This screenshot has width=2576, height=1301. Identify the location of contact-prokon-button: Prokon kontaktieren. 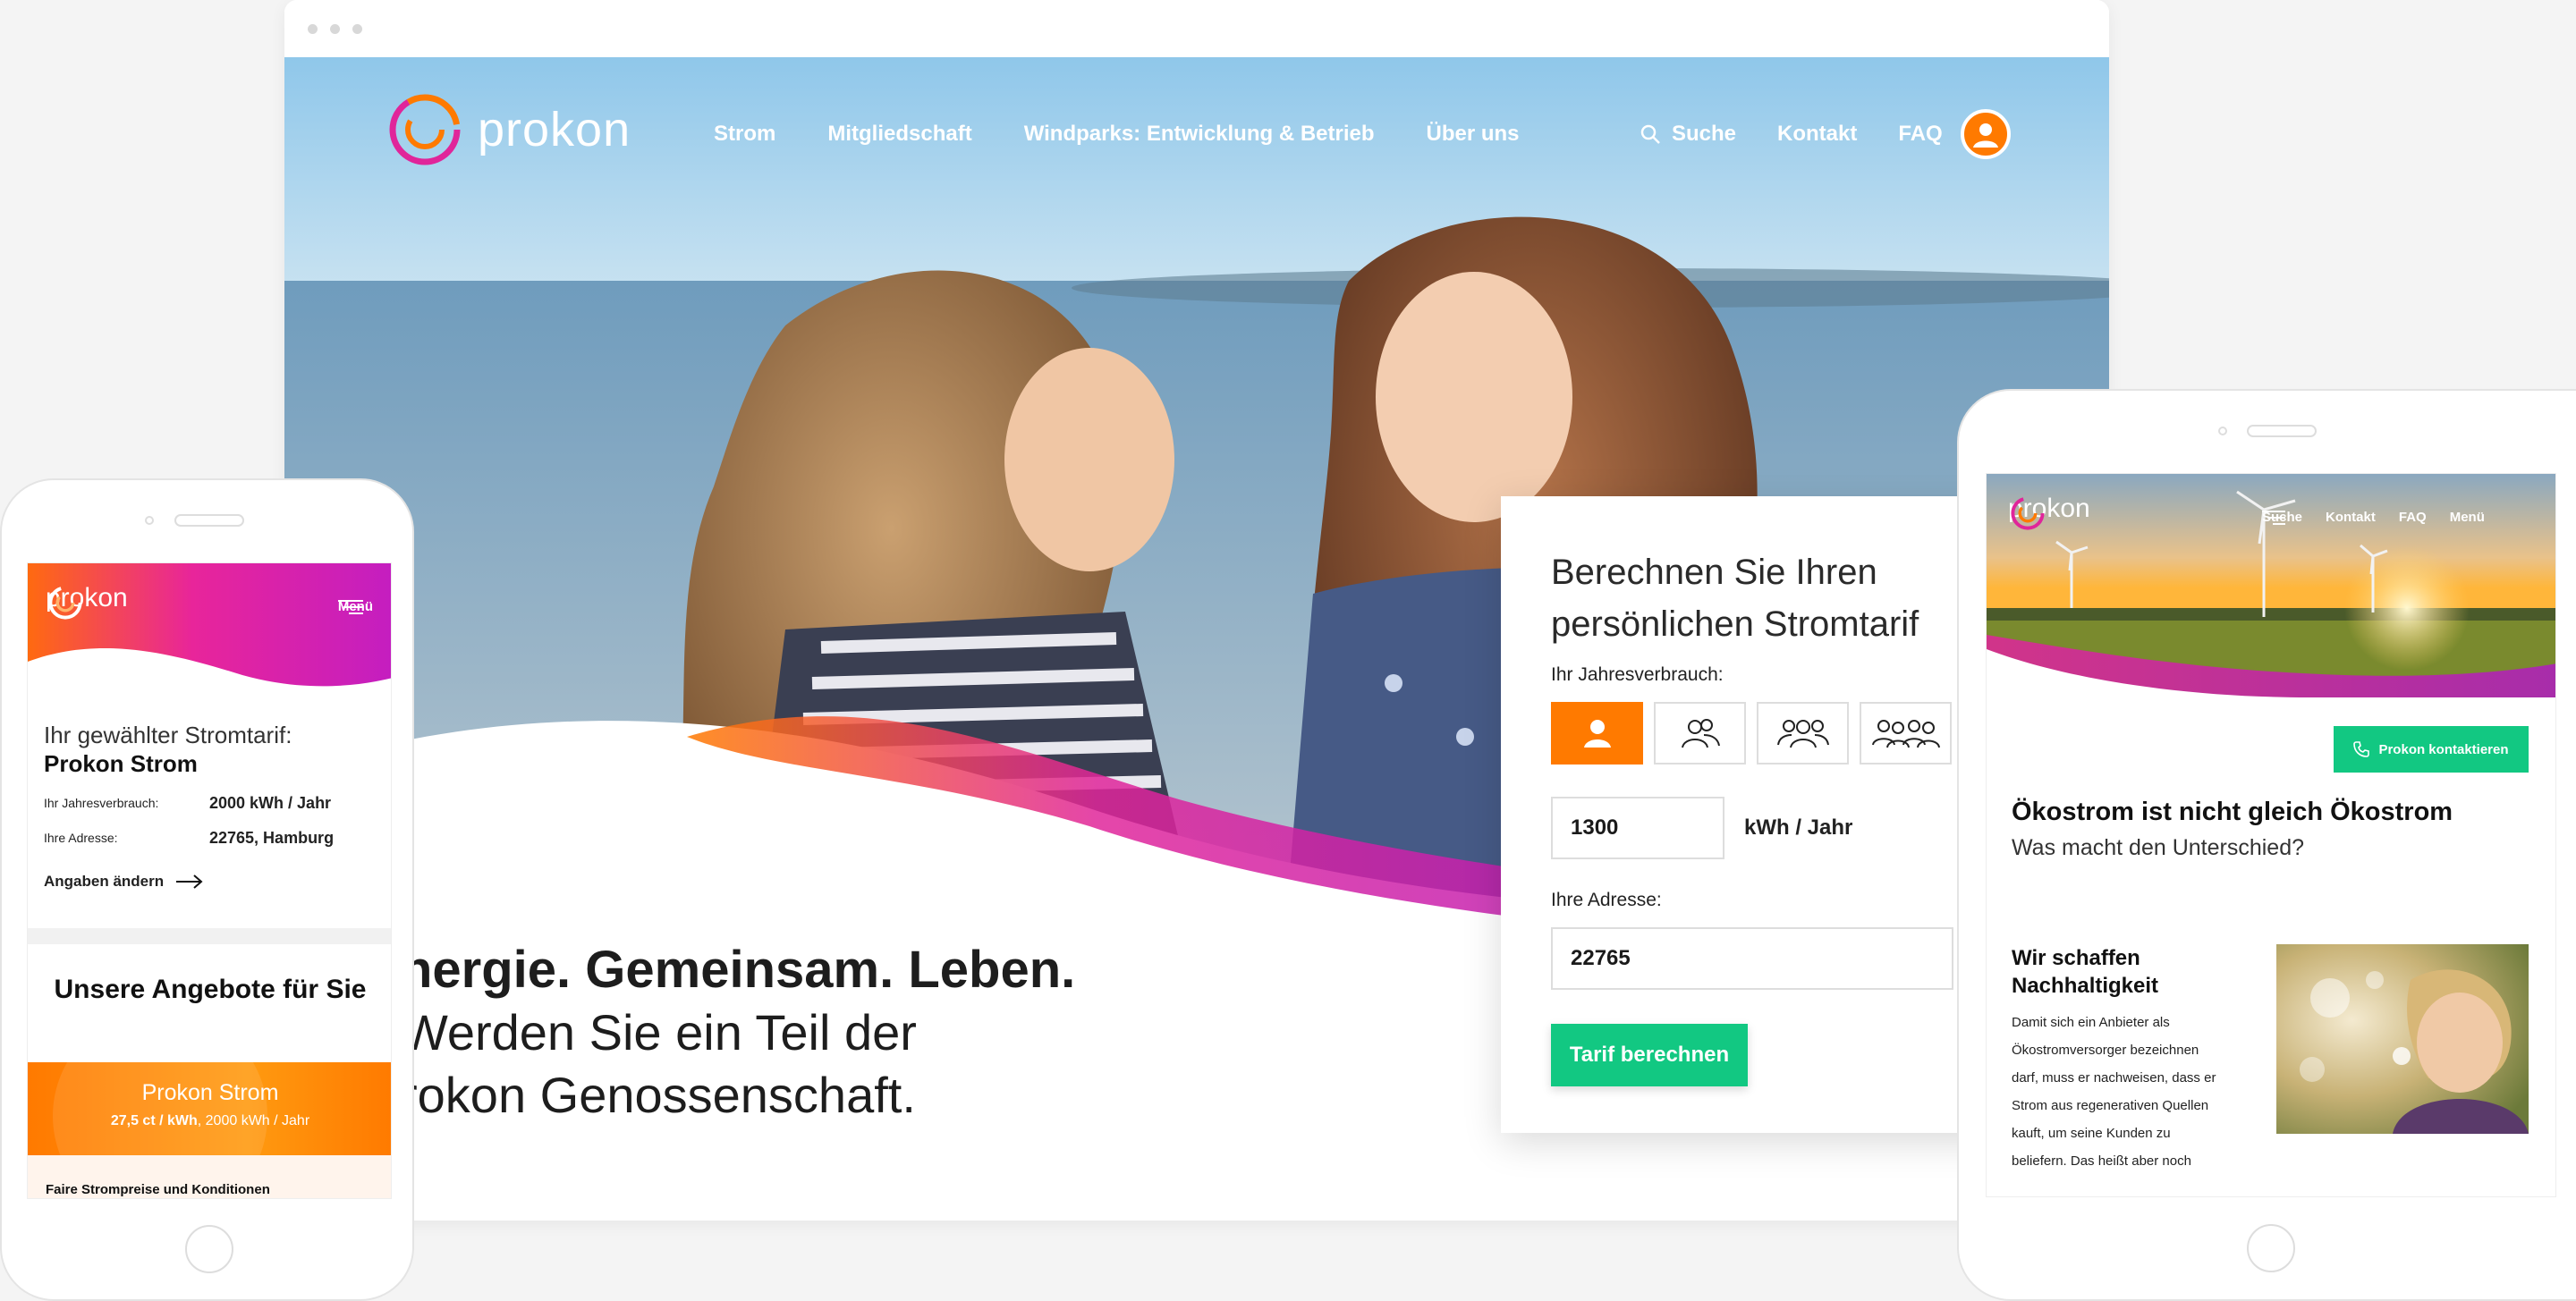
(2431, 750).